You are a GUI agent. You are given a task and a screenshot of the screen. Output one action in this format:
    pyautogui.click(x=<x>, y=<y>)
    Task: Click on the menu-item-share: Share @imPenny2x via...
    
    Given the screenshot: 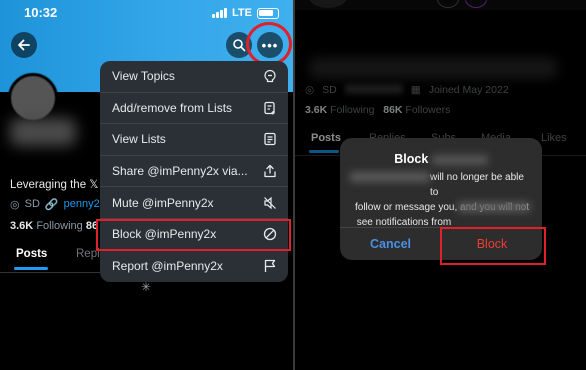 What is the action you would take?
    pyautogui.click(x=194, y=172)
    